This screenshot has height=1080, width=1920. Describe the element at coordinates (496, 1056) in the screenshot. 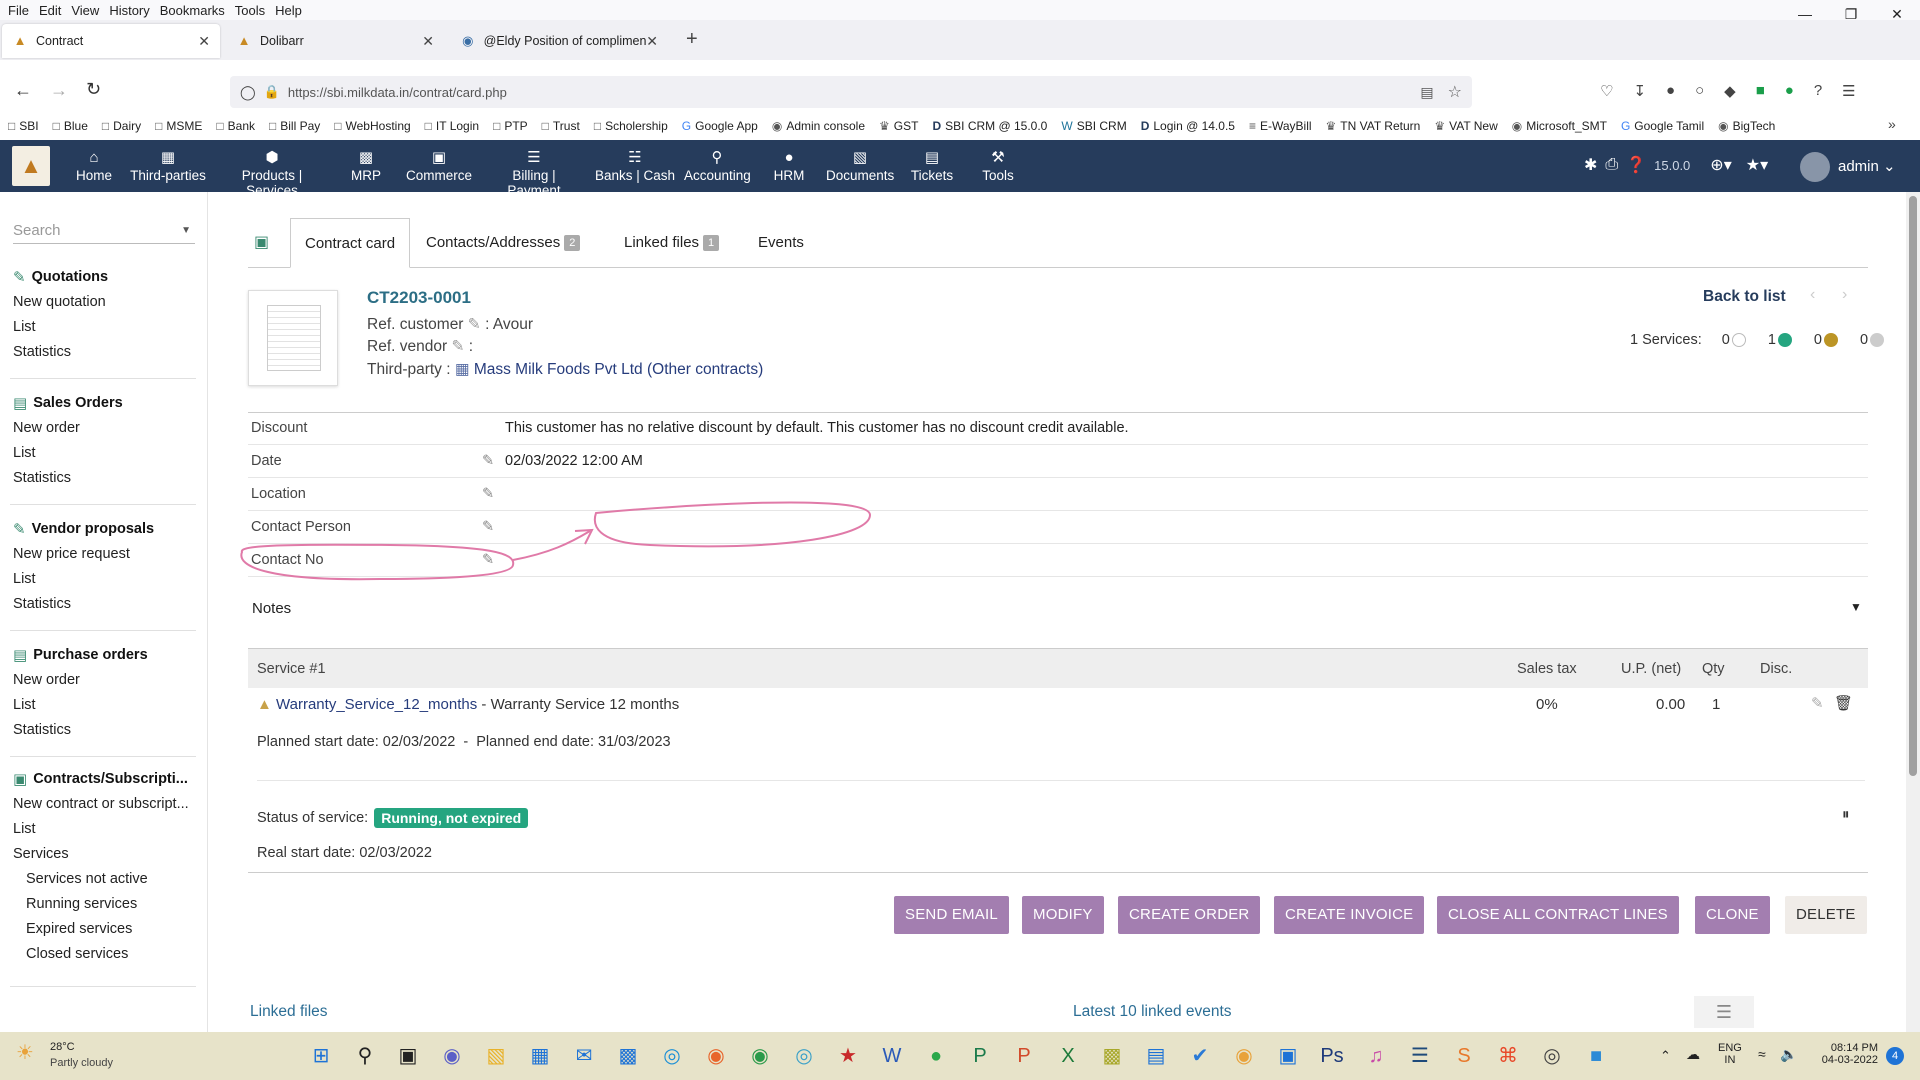

I see `file-explorer-icon: ▧` at that location.